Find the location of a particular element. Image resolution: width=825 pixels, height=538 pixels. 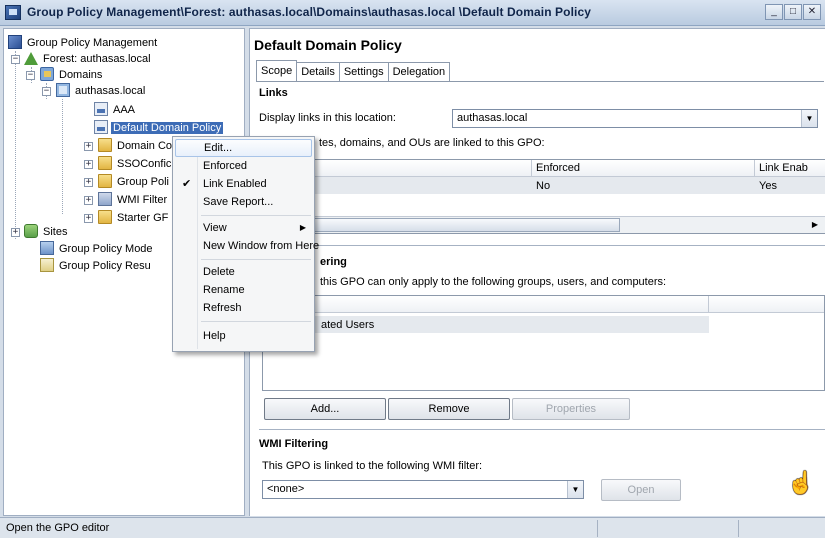

expand-domain-controllers-icon: + is located at coordinates (88, 146).